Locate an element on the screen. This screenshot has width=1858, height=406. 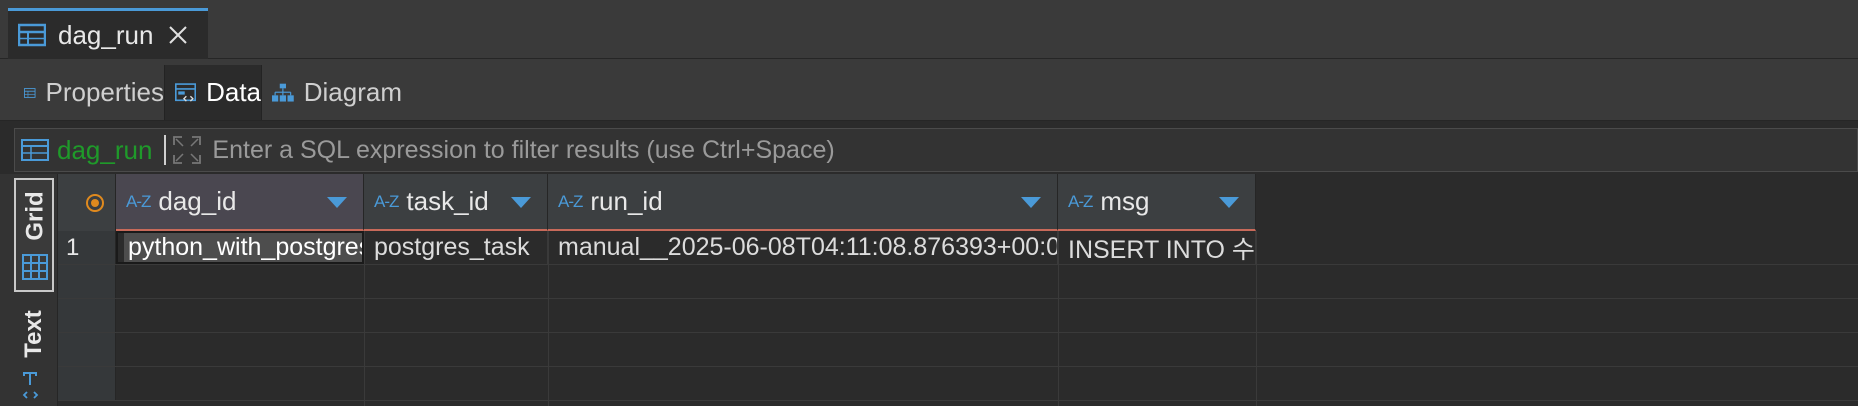
cell-dag-id: python_with_postgres is located at coordinates (240, 247).